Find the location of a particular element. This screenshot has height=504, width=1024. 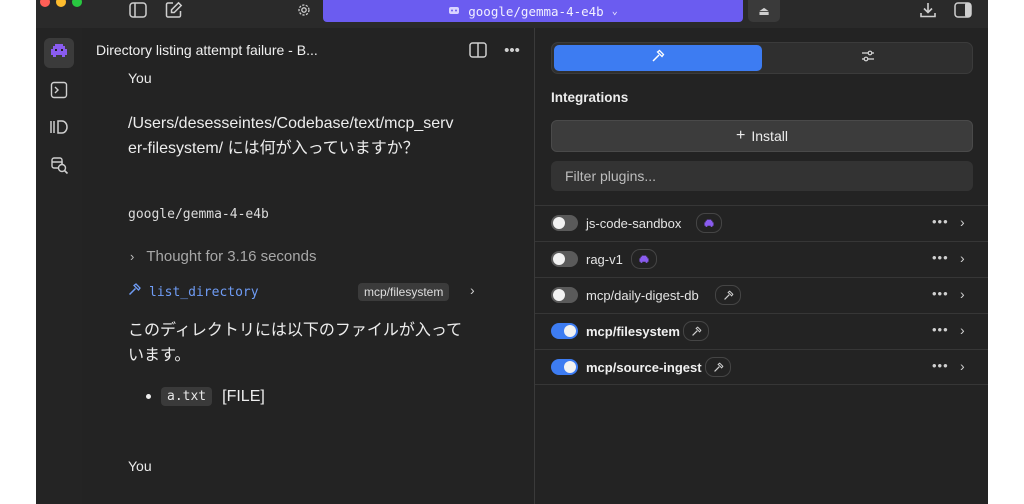

chevron-down-icon: ⌄ is located at coordinates (614, 11).